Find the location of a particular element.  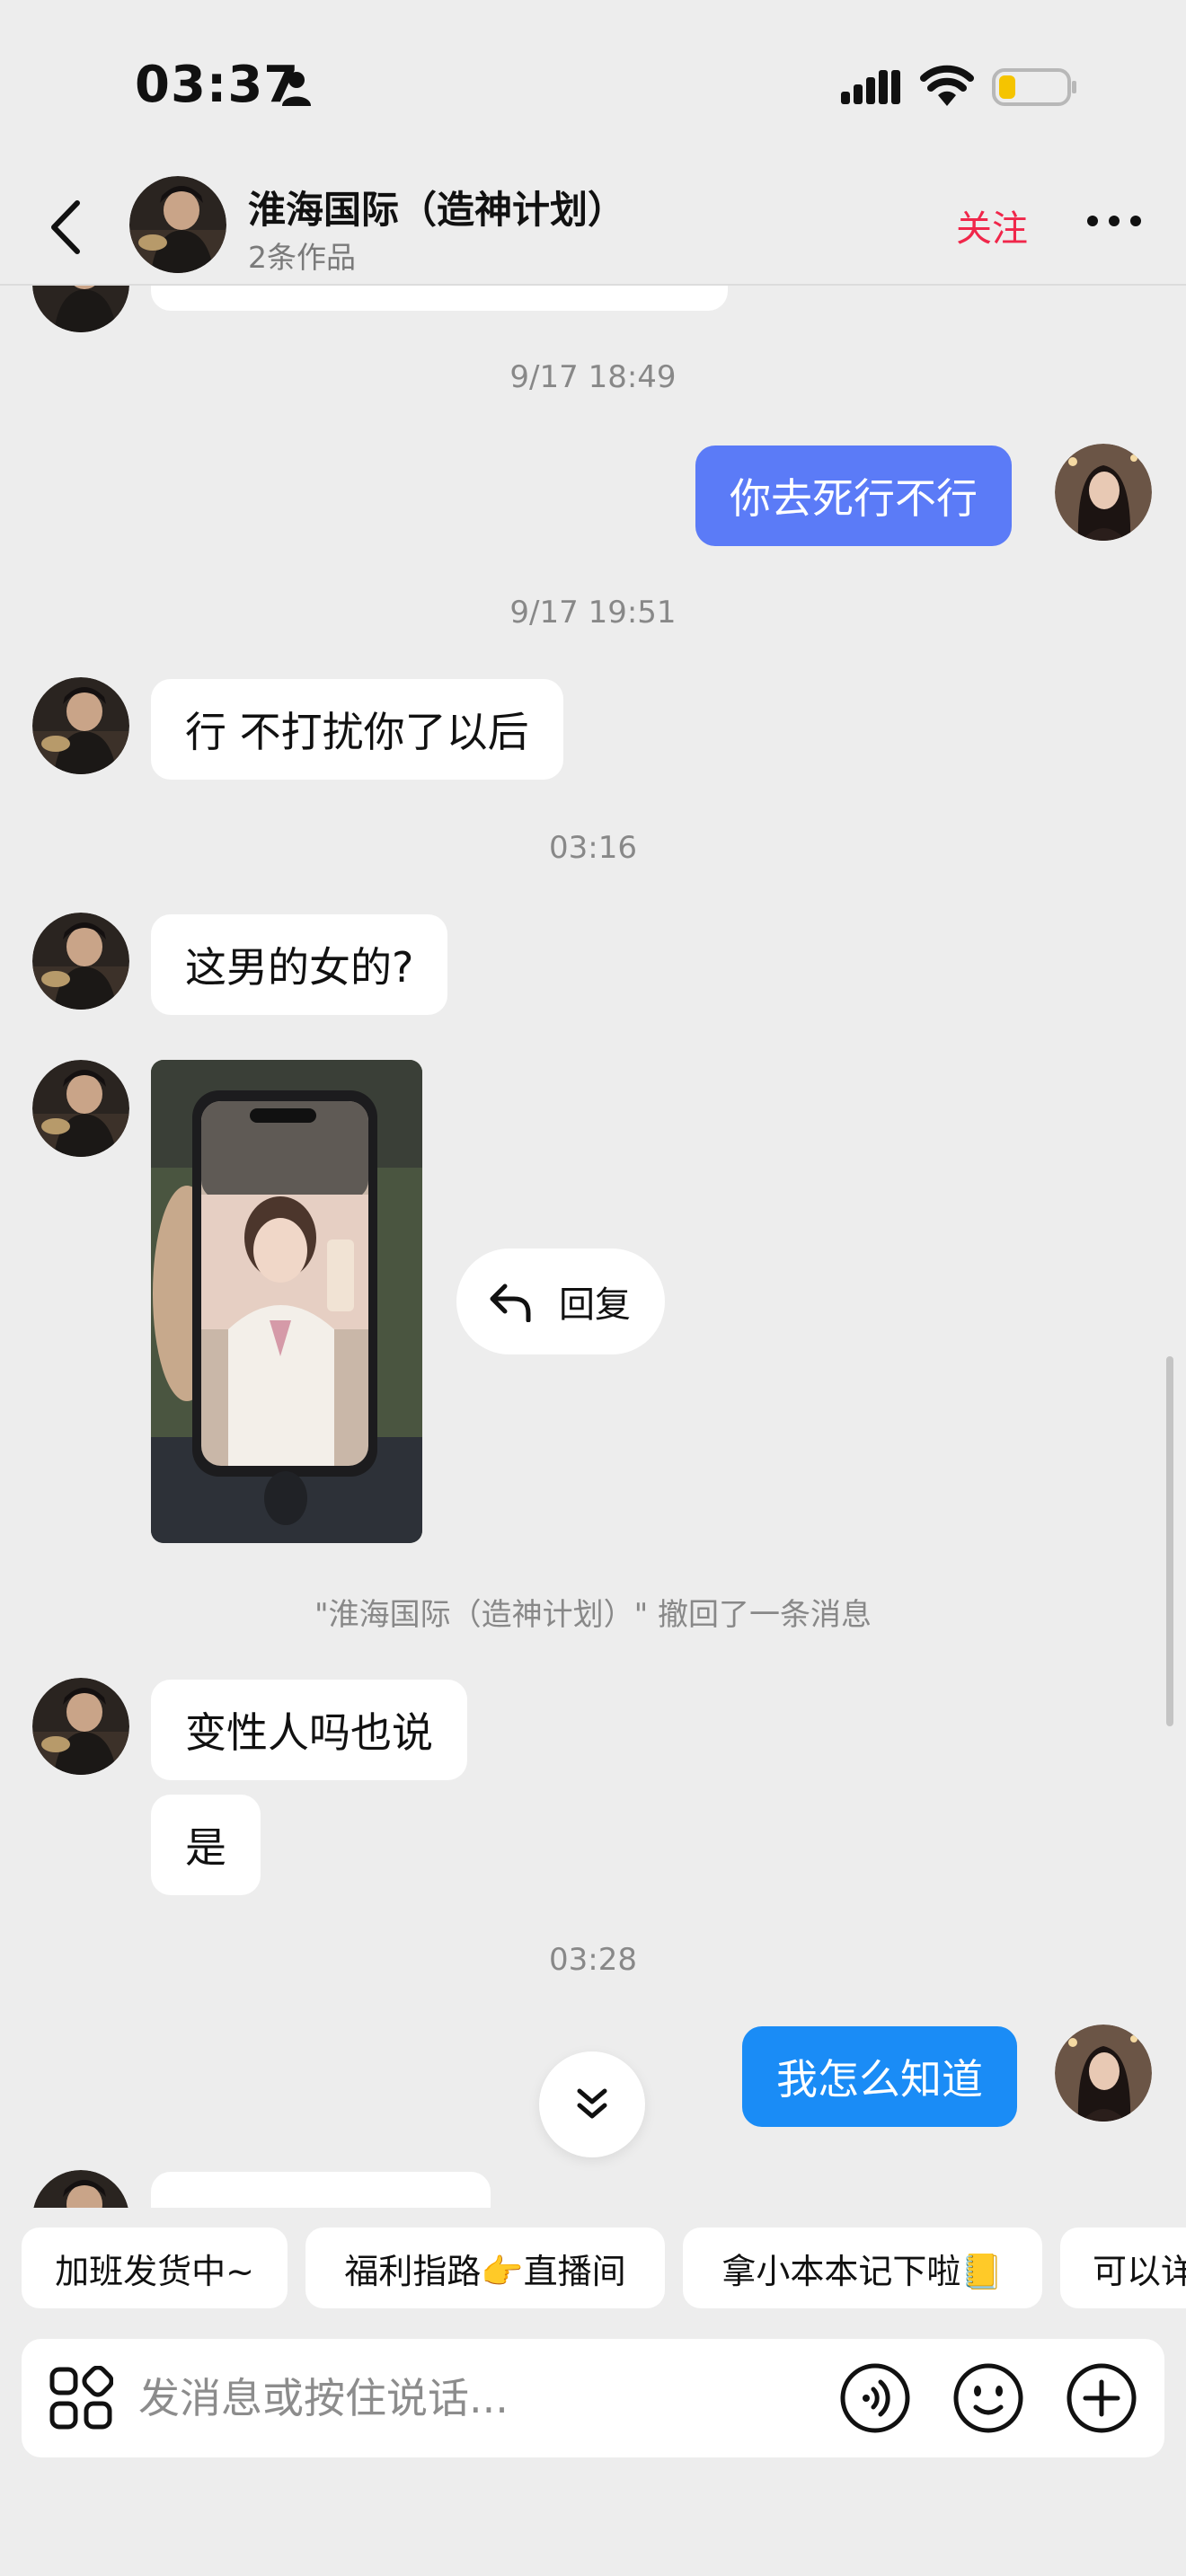

chat-header: 淮海国际（造神计划） 2条作品 关注 is located at coordinates (593, 228).